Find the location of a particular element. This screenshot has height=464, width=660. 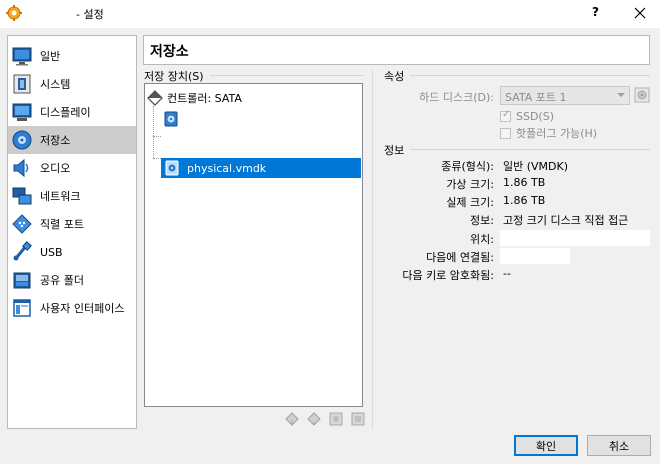

info-location-value is located at coordinates (575, 238).